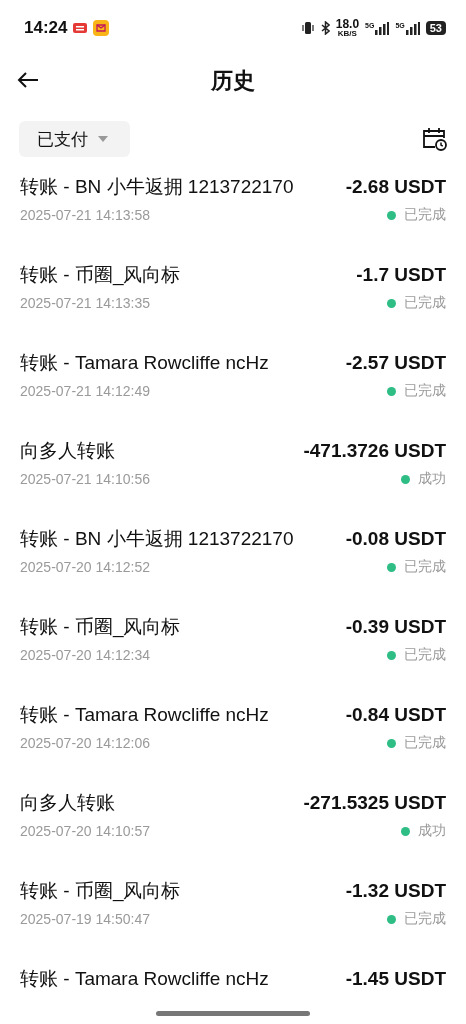 Image resolution: width=466 pixels, height=1024 pixels. I want to click on transaction-row: 转账 - BN 小牛返拥 1213722170 -2.68 USDT 2025-07-21 14:13:58 已完成, so click(233, 210).